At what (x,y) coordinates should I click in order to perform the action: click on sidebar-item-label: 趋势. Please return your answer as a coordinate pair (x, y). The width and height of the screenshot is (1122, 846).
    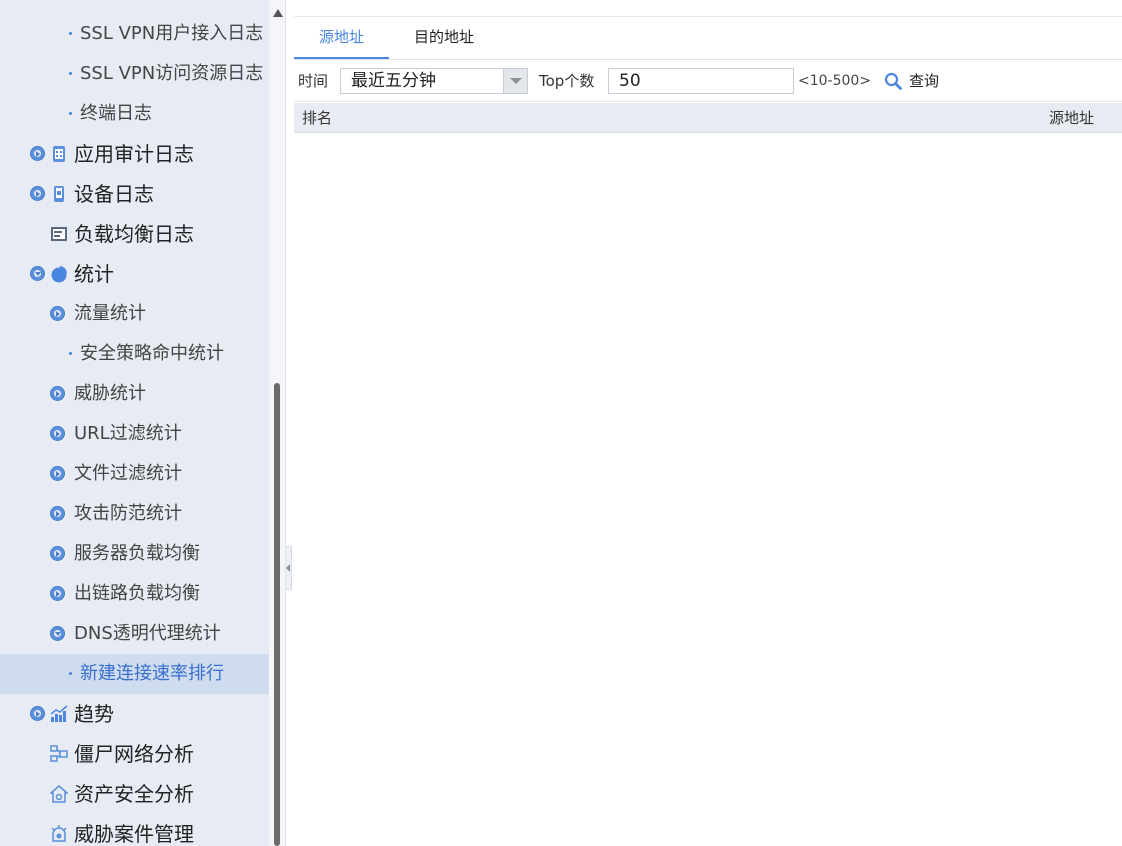
    Looking at the image, I should click on (94, 714).